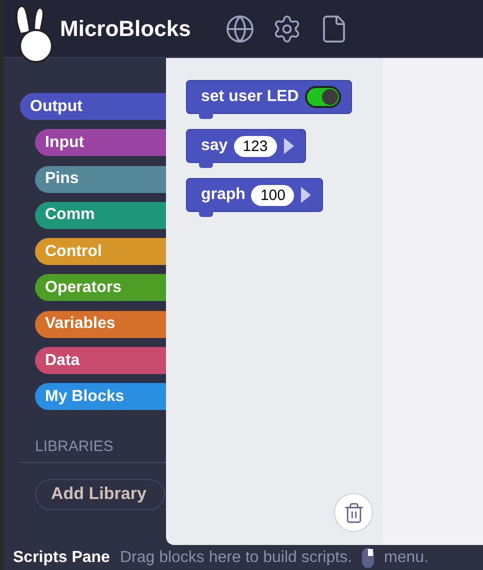  Describe the element at coordinates (255, 146) in the screenshot. I see `number-slot: 123` at that location.